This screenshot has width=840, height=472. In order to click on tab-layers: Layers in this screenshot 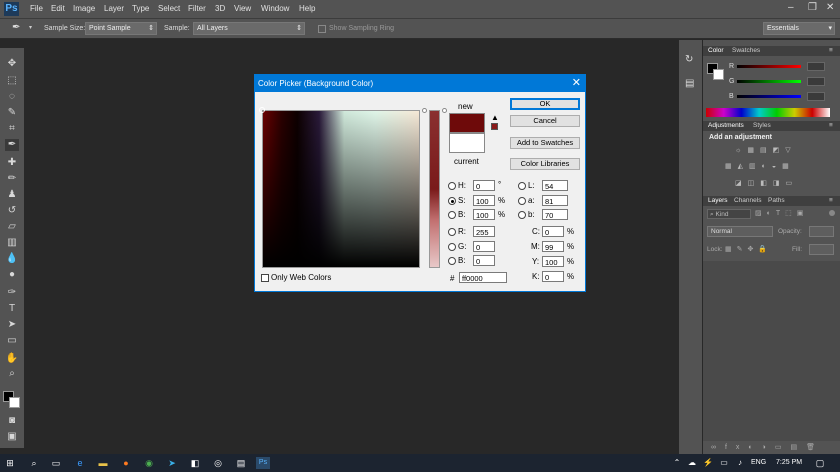, I will do `click(718, 200)`.